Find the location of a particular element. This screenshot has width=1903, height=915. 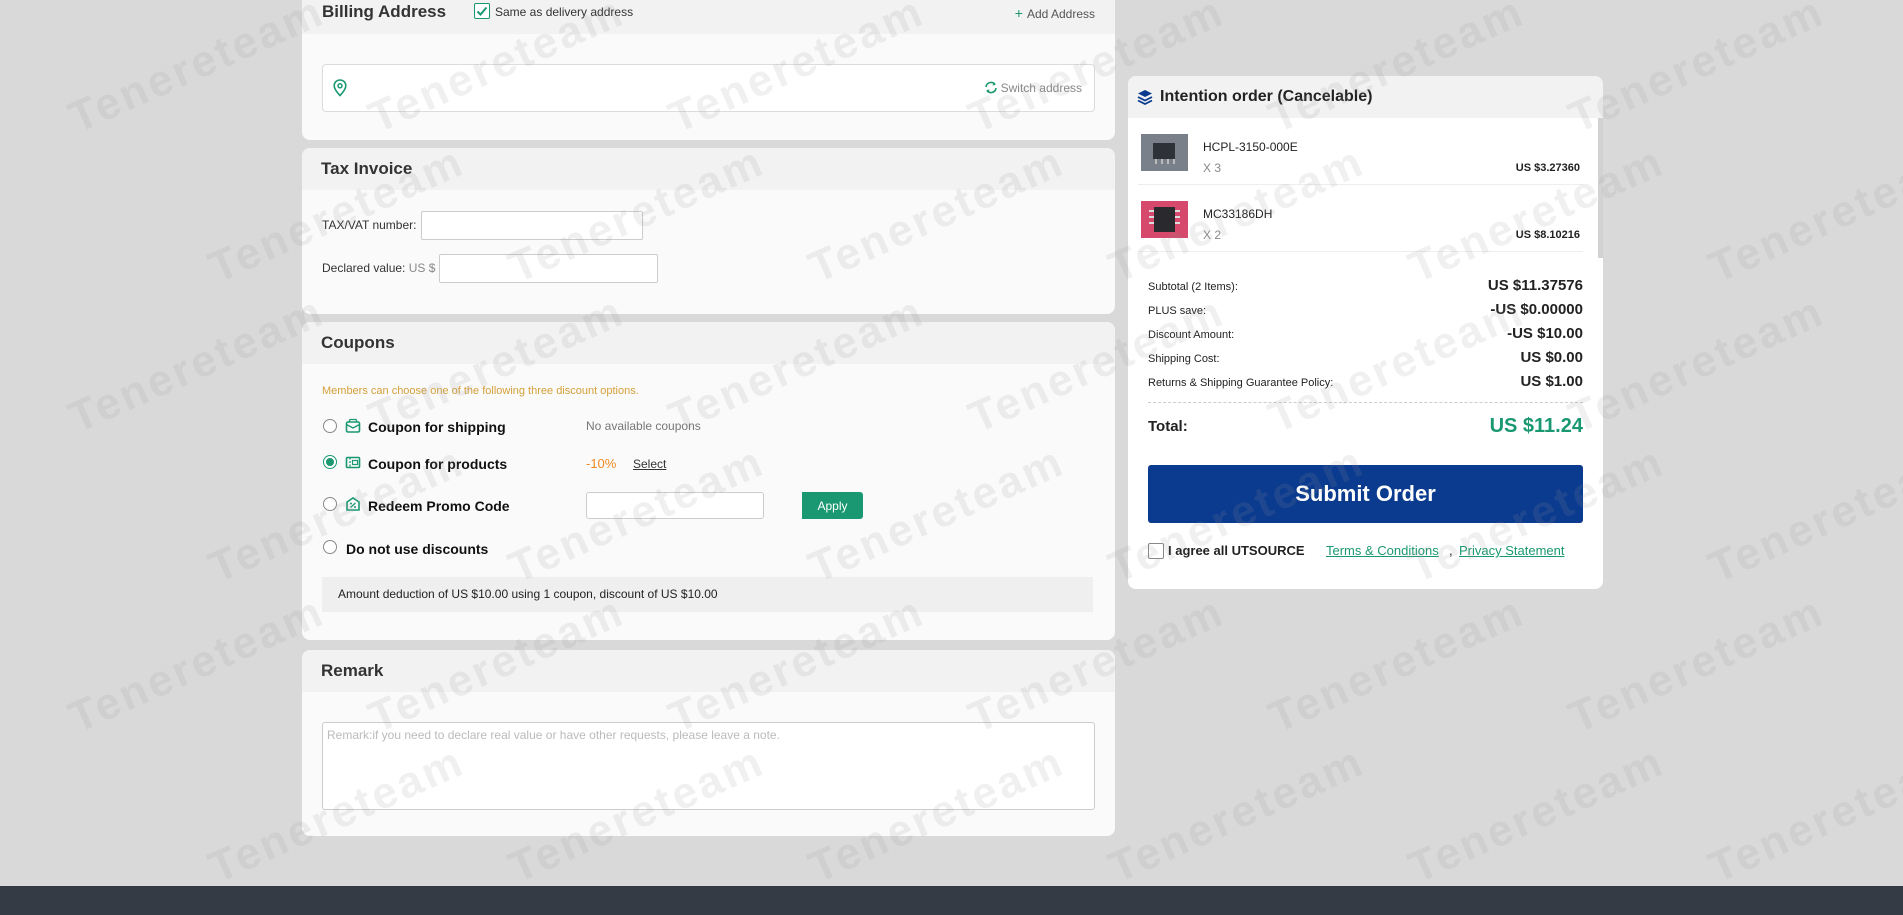

no-available-coupons: No available coupons is located at coordinates (643, 426).